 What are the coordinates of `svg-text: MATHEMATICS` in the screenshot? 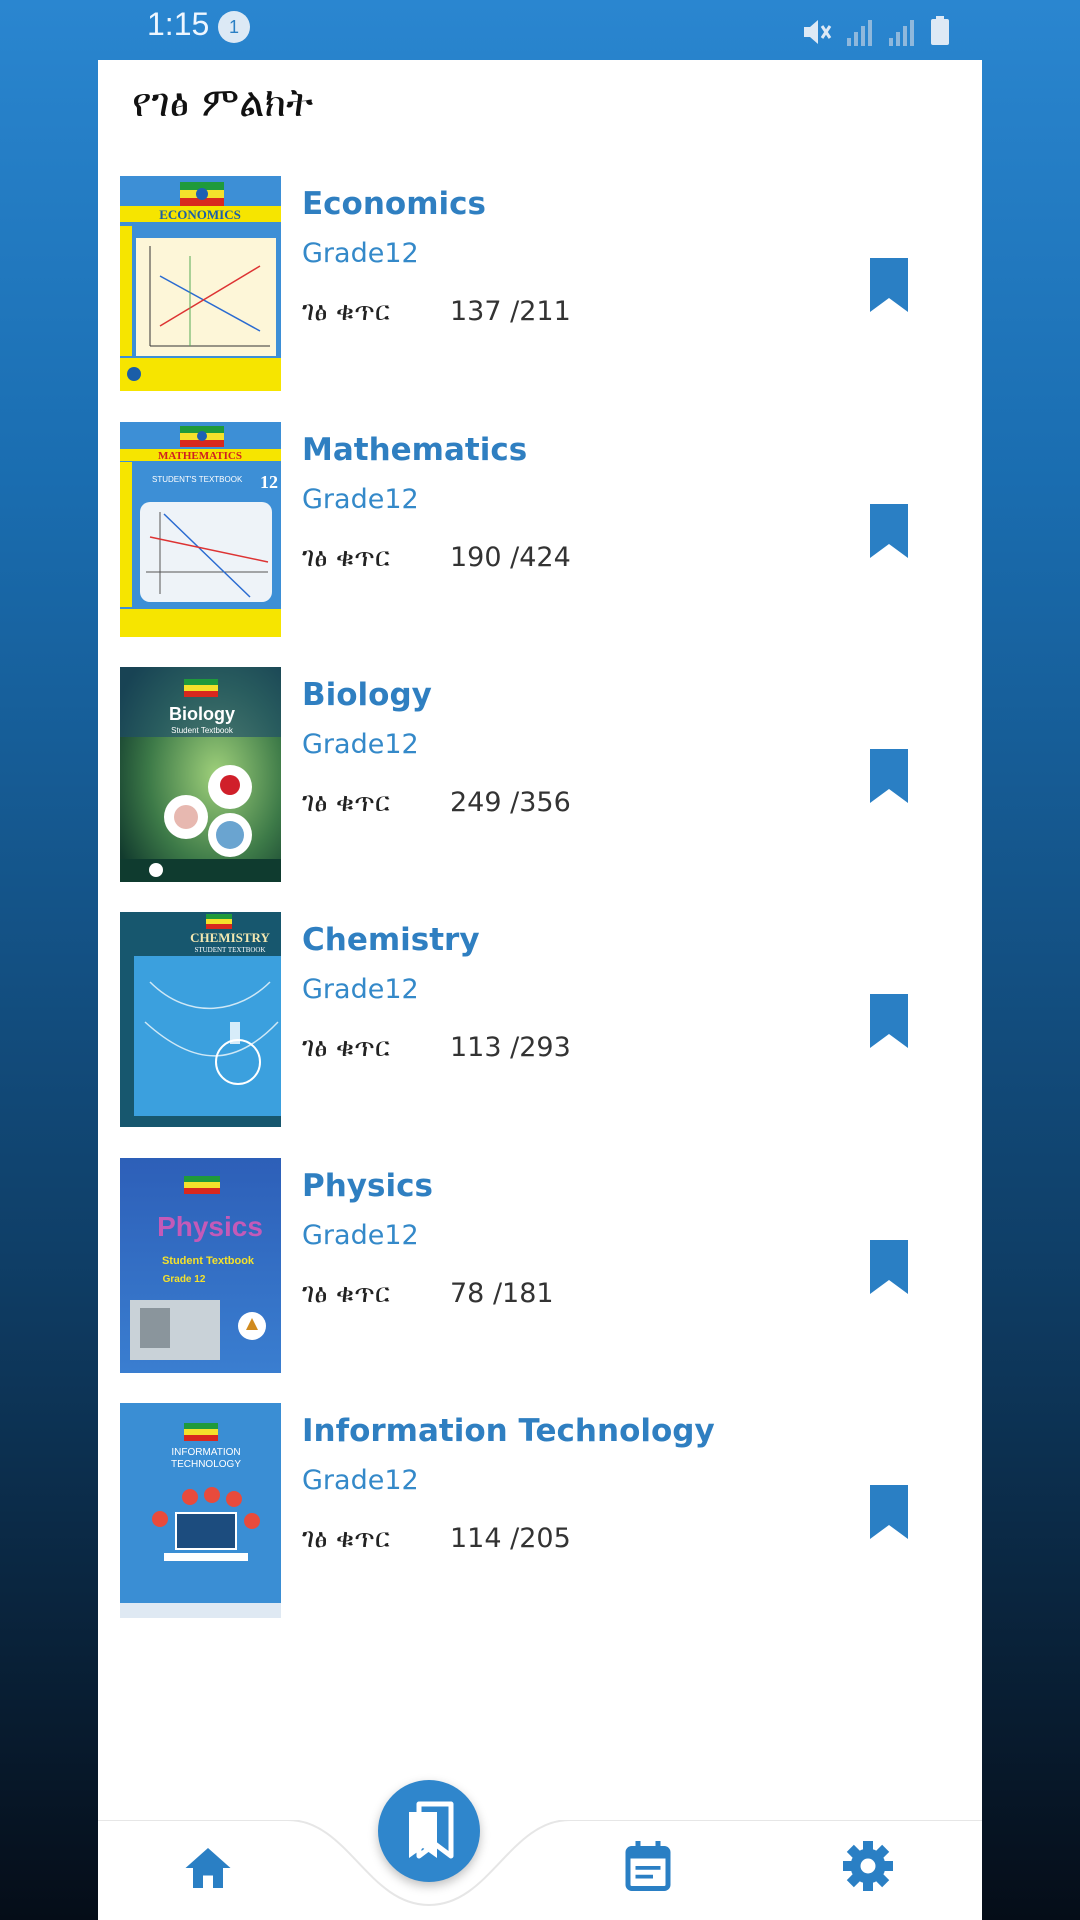 It's located at (200, 456).